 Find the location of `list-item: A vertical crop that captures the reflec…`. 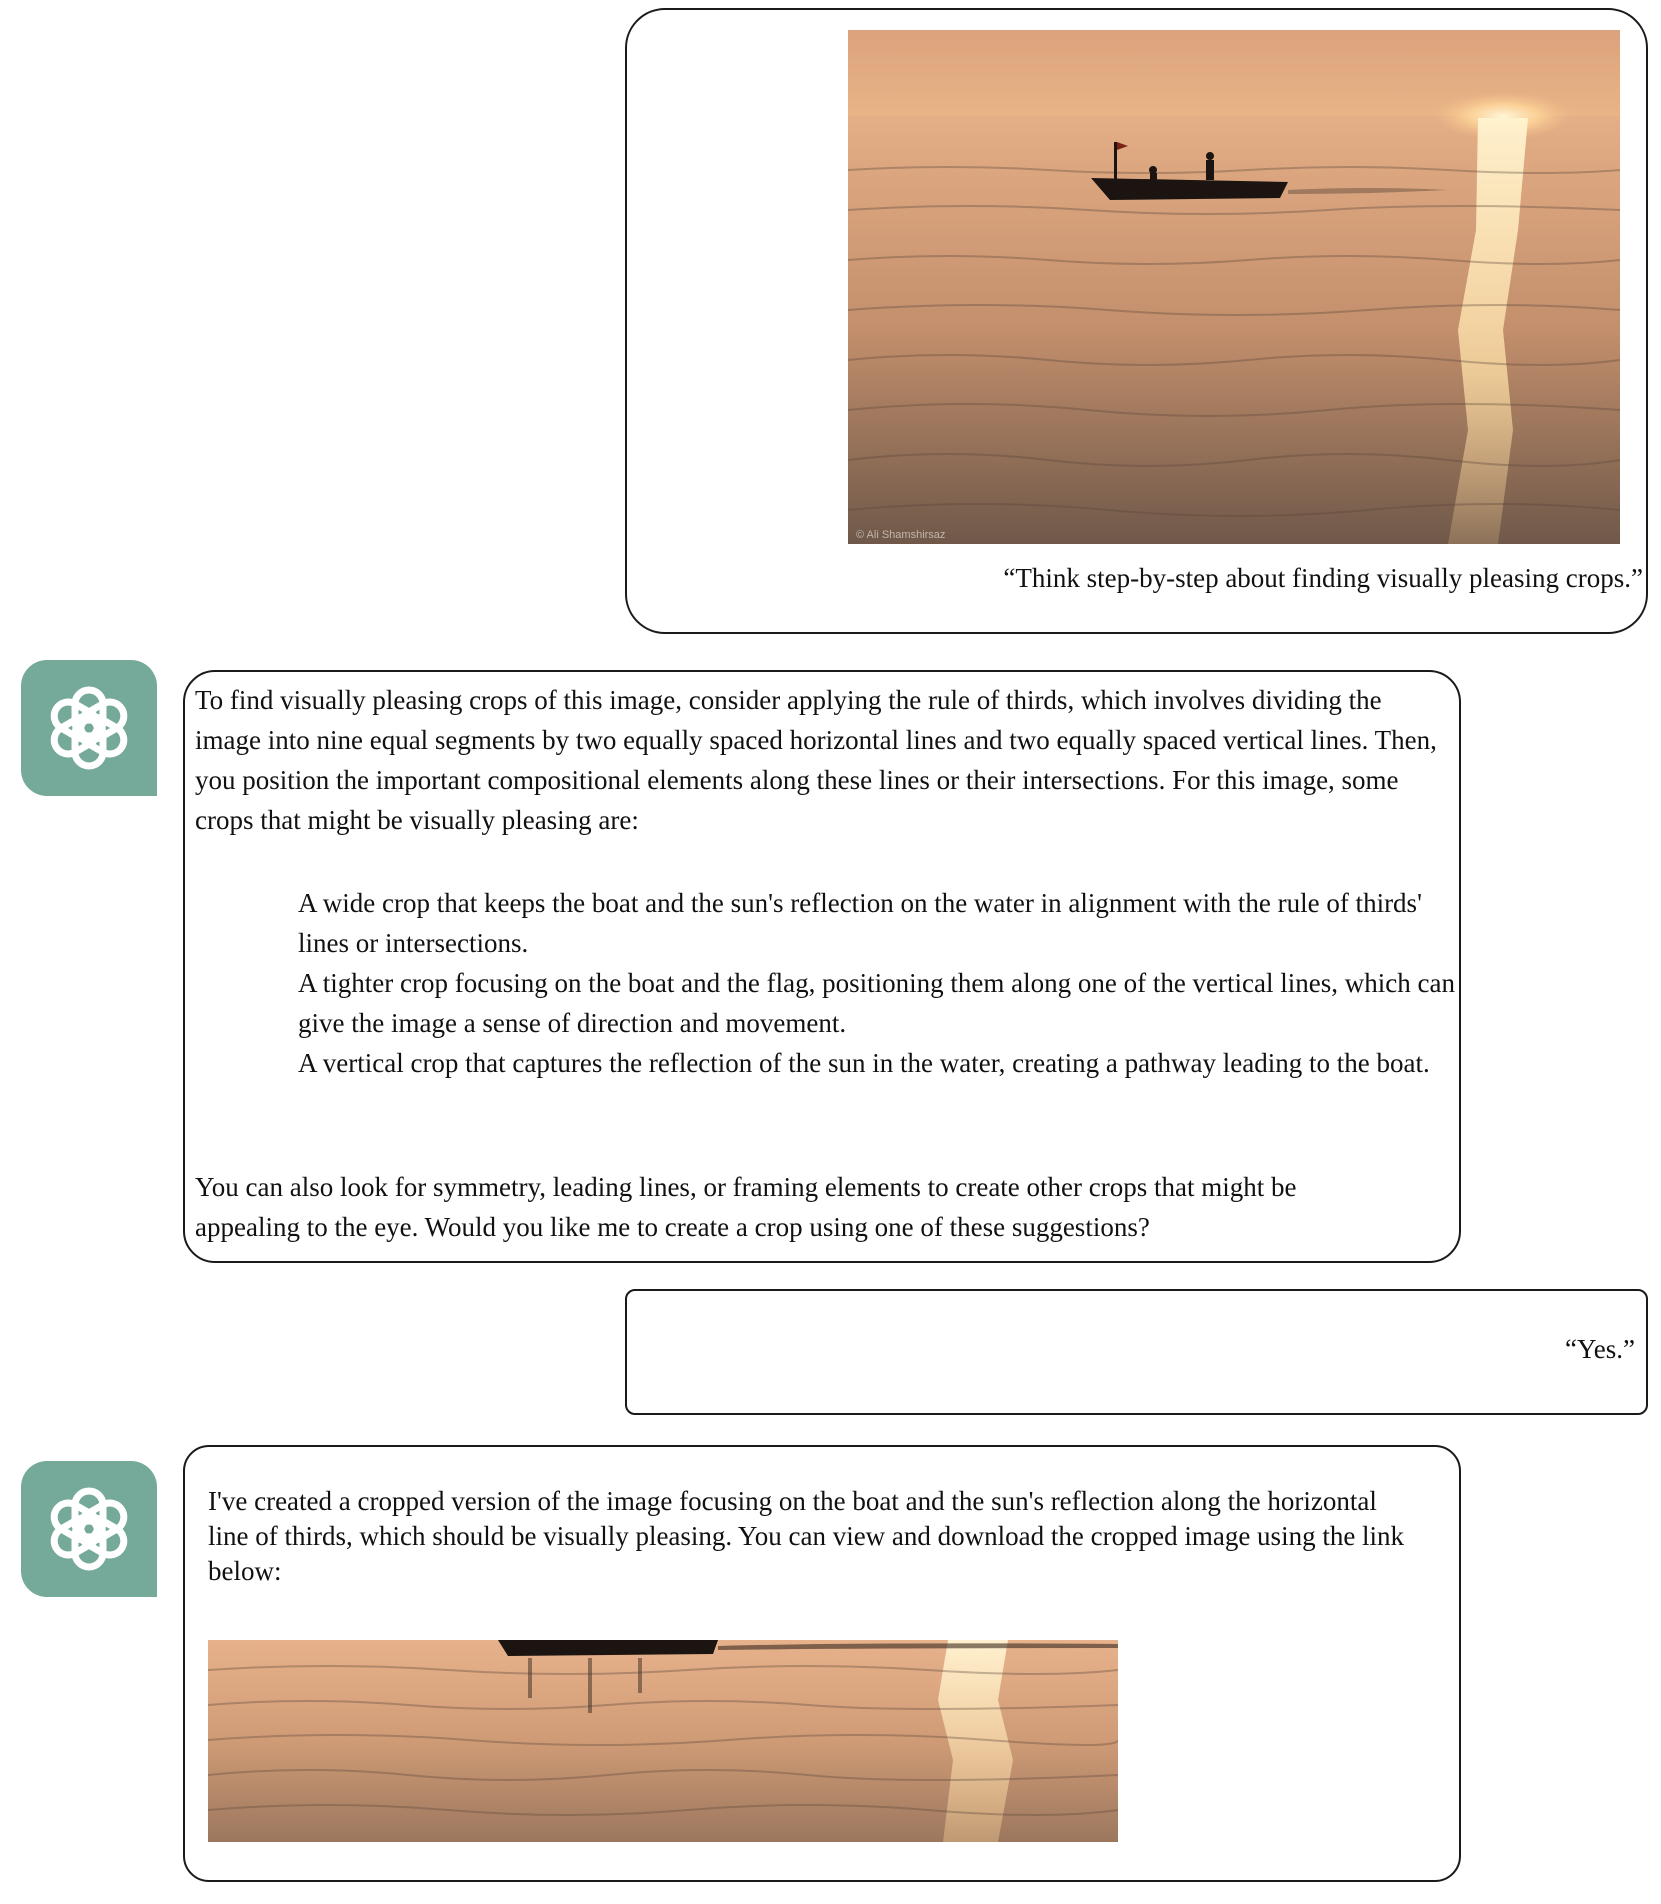

list-item: A vertical crop that captures the reflec… is located at coordinates (864, 1063).